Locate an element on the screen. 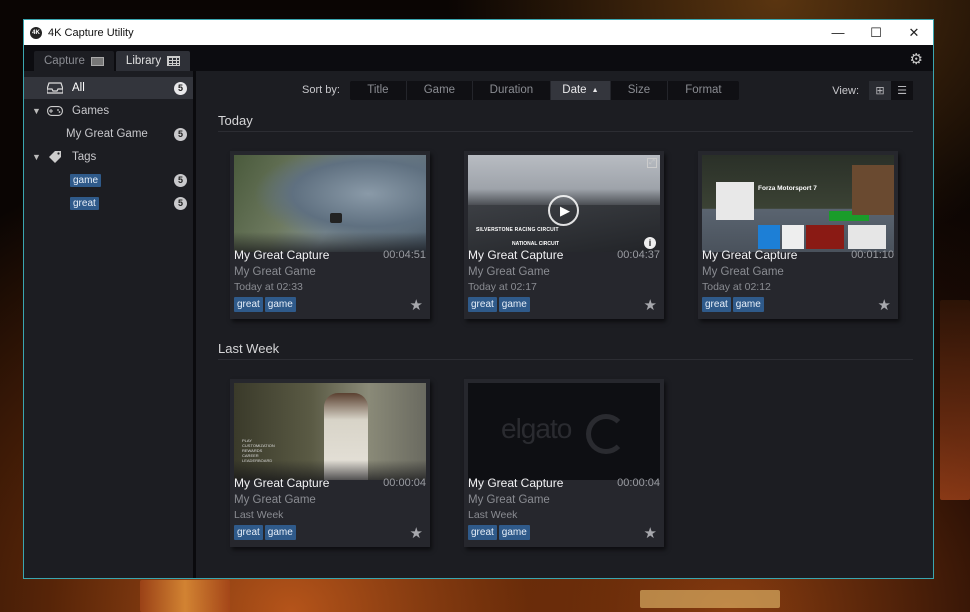 The height and width of the screenshot is (612, 970). sidebar-item-game-label: My Great Game is located at coordinates (107, 134).